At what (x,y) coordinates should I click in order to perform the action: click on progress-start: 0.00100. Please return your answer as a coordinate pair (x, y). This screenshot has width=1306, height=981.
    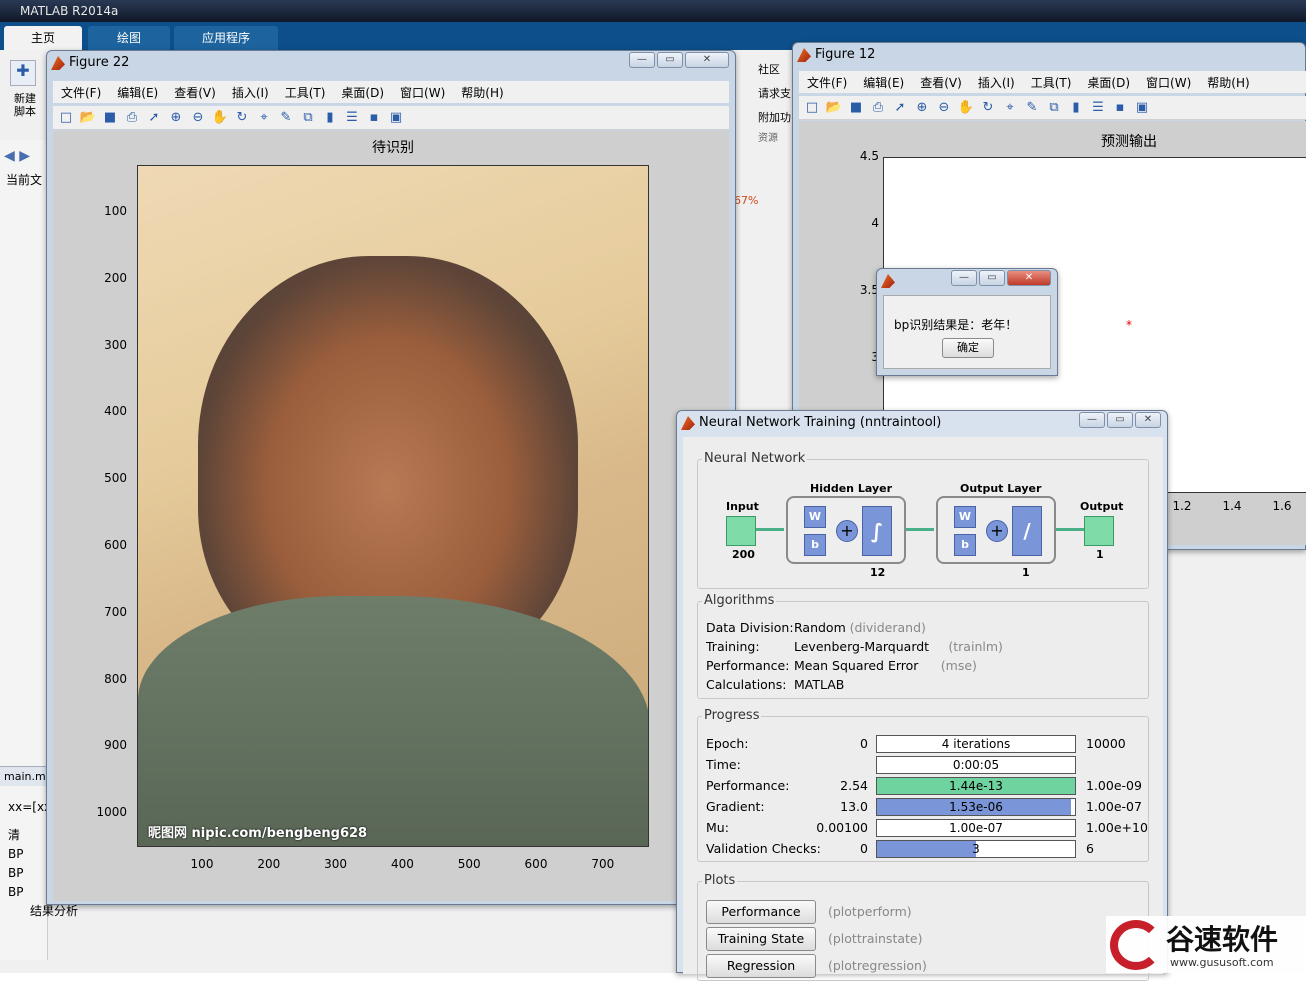
    Looking at the image, I should click on (842, 827).